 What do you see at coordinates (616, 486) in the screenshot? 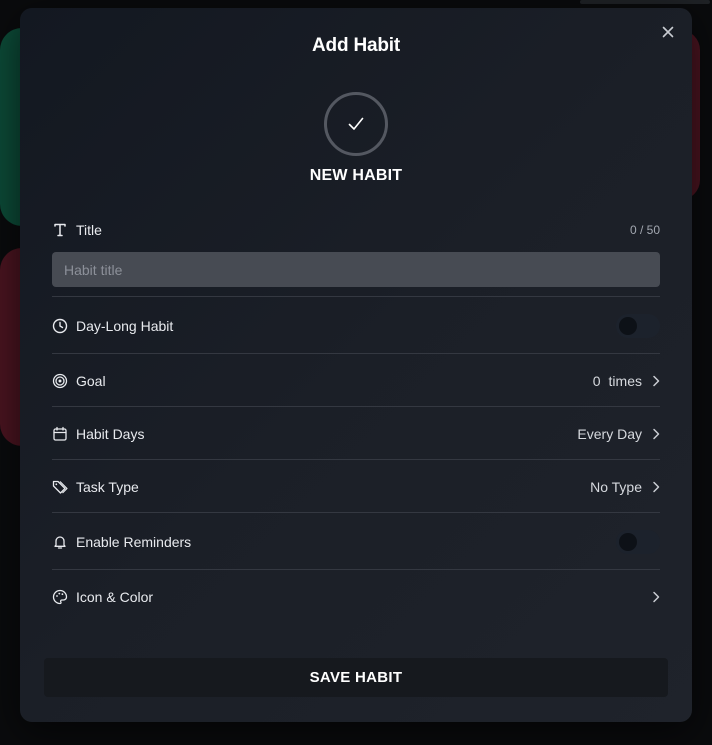
I see `task-type-selection: No Type` at bounding box center [616, 486].